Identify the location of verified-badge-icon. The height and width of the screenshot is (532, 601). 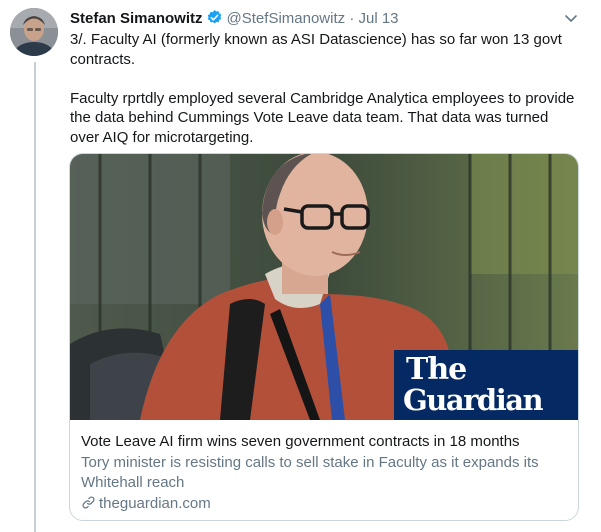
(214, 20).